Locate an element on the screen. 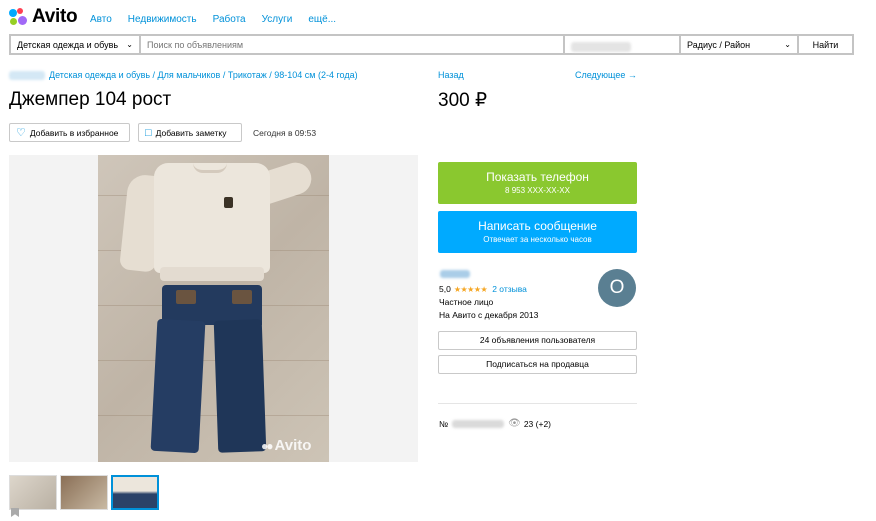 The width and height of the screenshot is (876, 521). send-message-label: Написать сообщение is located at coordinates (537, 226).